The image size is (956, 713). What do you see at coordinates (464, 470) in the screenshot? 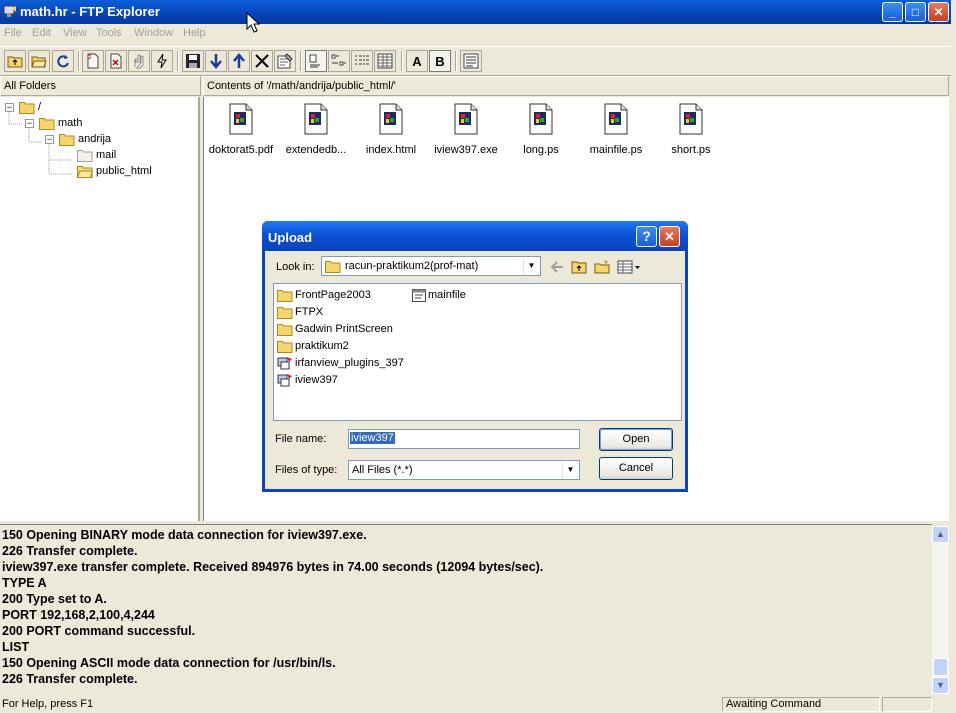
I see `files-of-type-select: All Files (*.*) ▼` at bounding box center [464, 470].